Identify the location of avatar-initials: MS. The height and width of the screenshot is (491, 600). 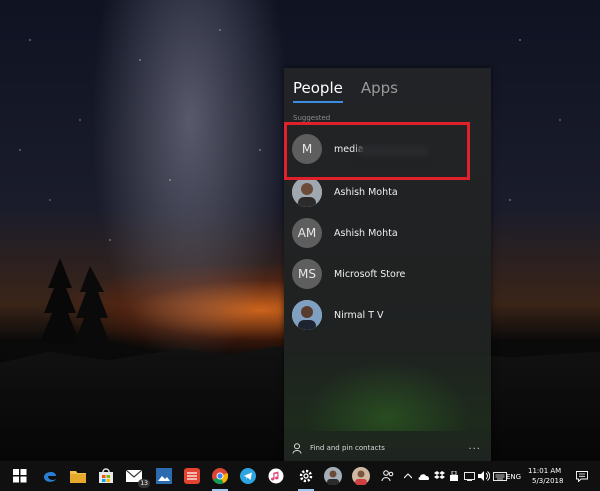
(307, 274).